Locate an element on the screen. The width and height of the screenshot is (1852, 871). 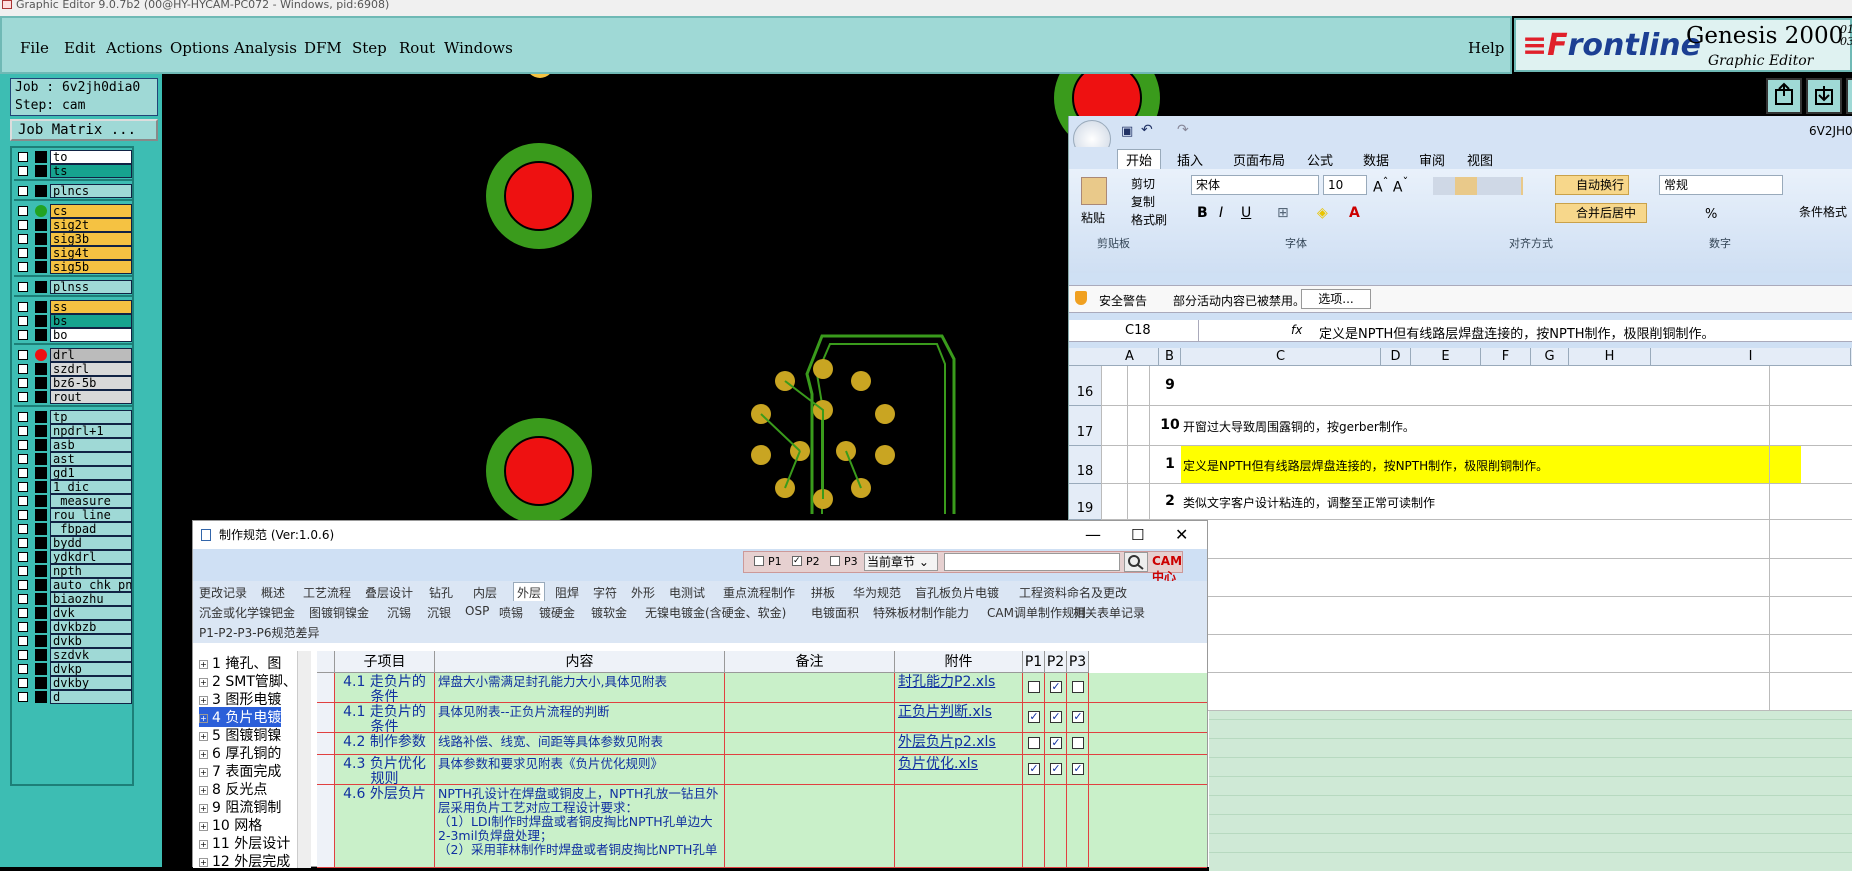
function-icon: fx is located at coordinates (1296, 330).